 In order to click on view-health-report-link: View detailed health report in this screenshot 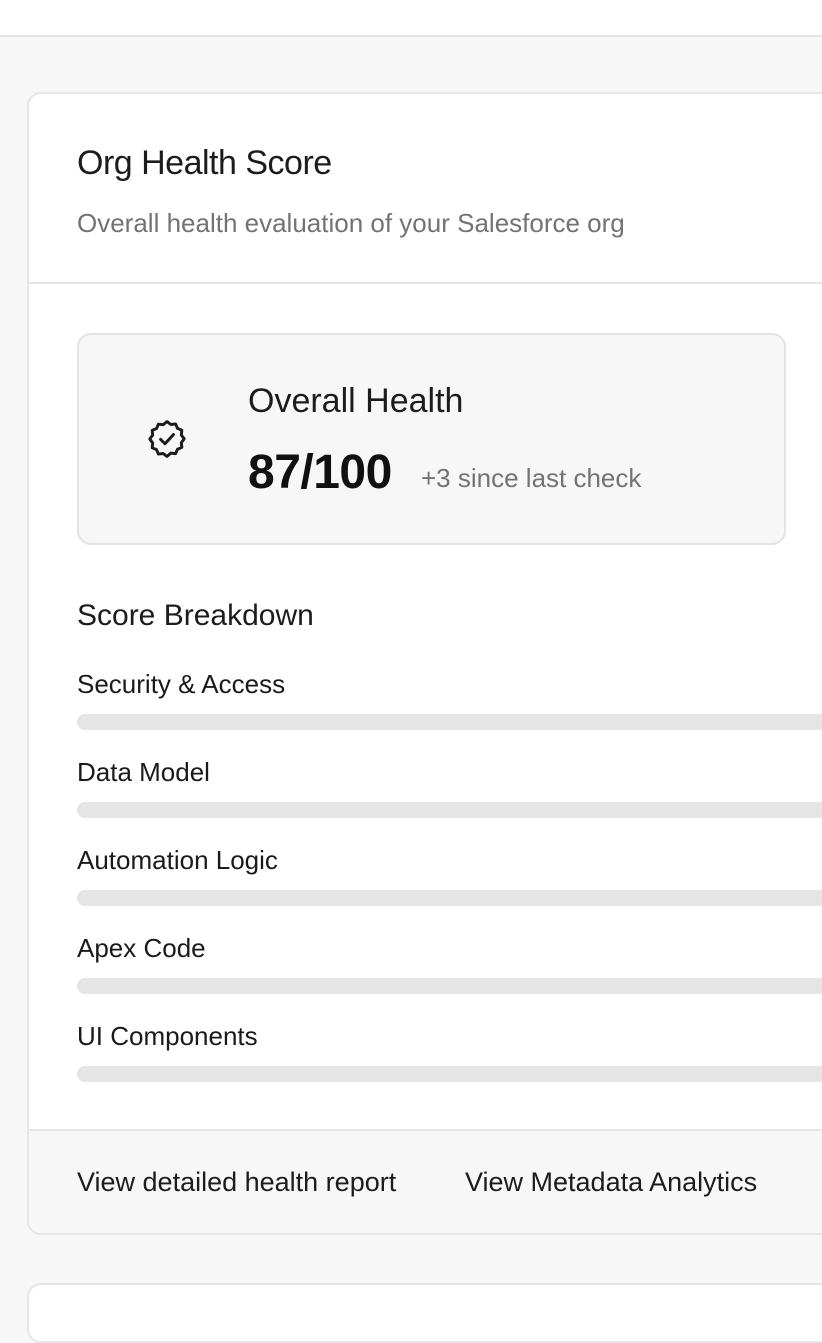, I will do `click(236, 1182)`.